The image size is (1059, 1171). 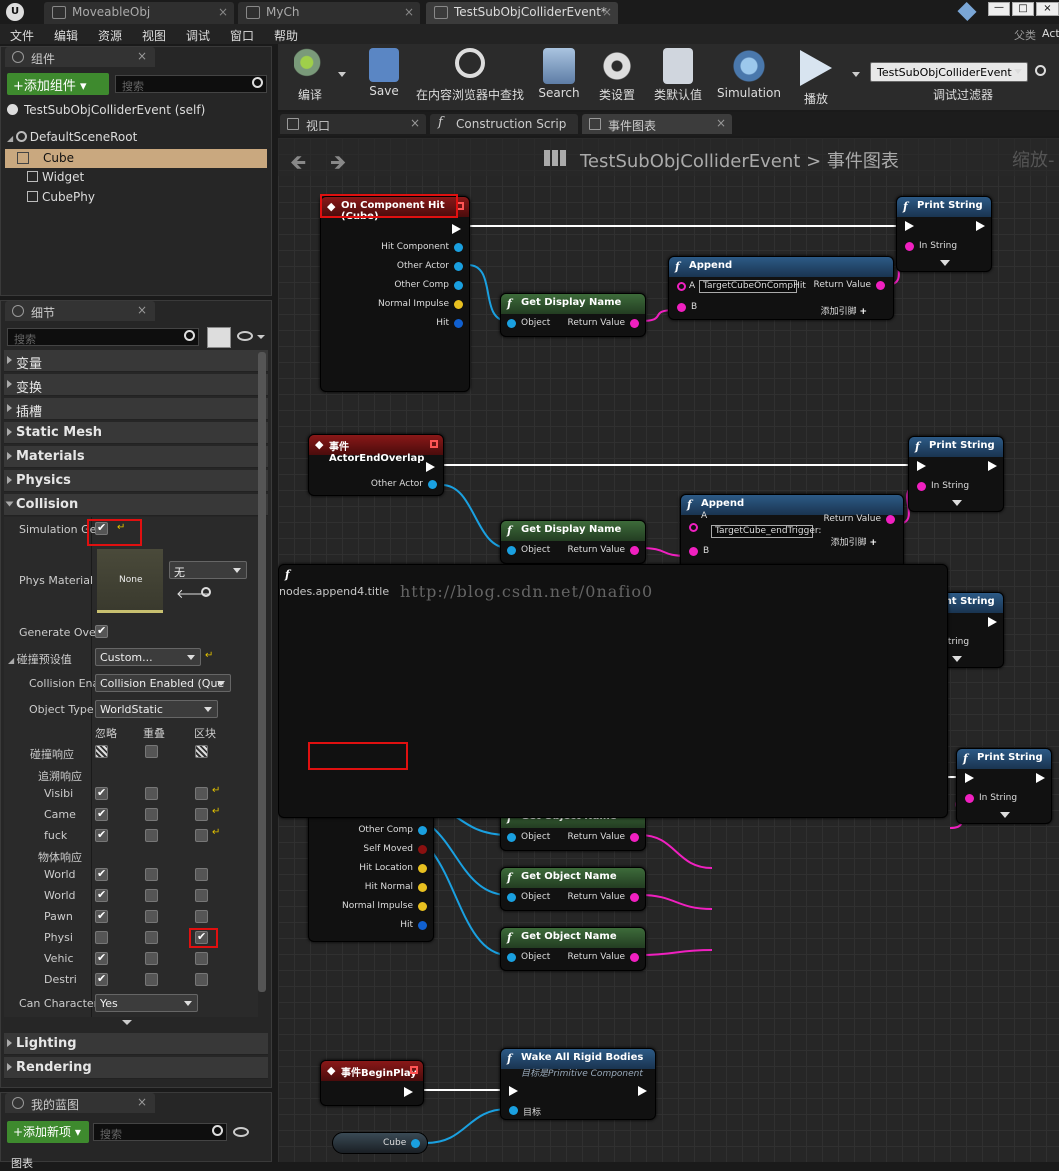 I want to click on hit-pin-6-pin-icon, so click(x=422, y=906).